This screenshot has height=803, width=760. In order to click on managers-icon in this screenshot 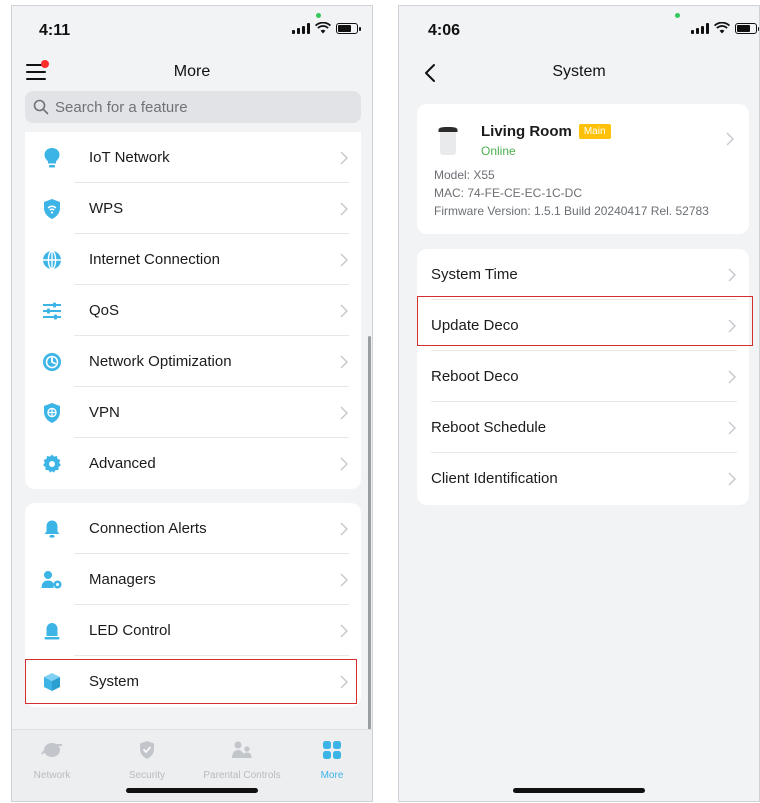, I will do `click(52, 580)`.